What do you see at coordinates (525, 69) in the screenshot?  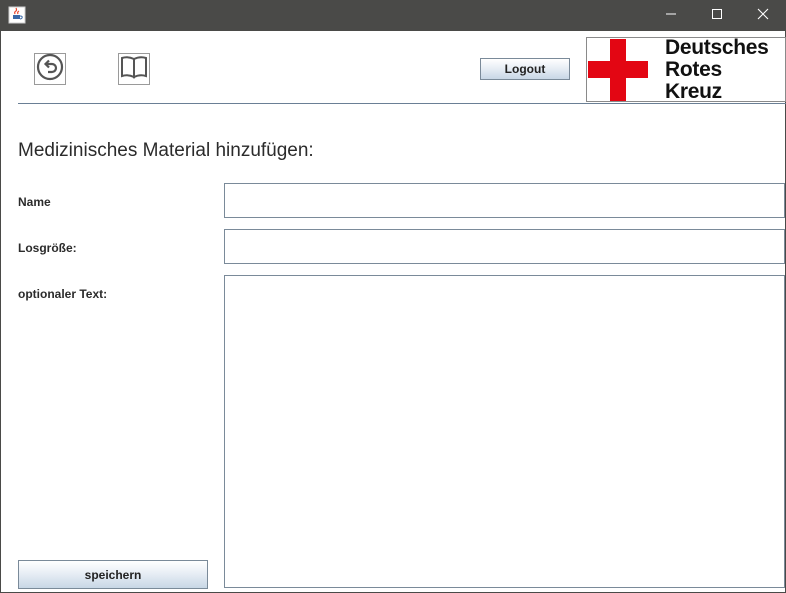 I see `logout-button: Logout` at bounding box center [525, 69].